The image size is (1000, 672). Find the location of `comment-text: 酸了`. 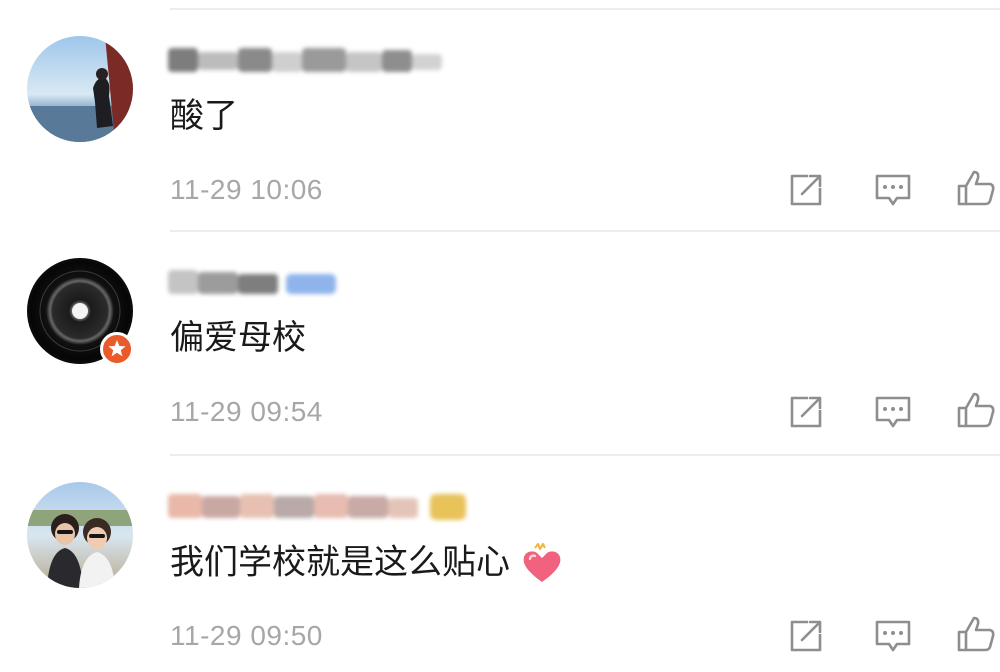

comment-text: 酸了 is located at coordinates (204, 116).